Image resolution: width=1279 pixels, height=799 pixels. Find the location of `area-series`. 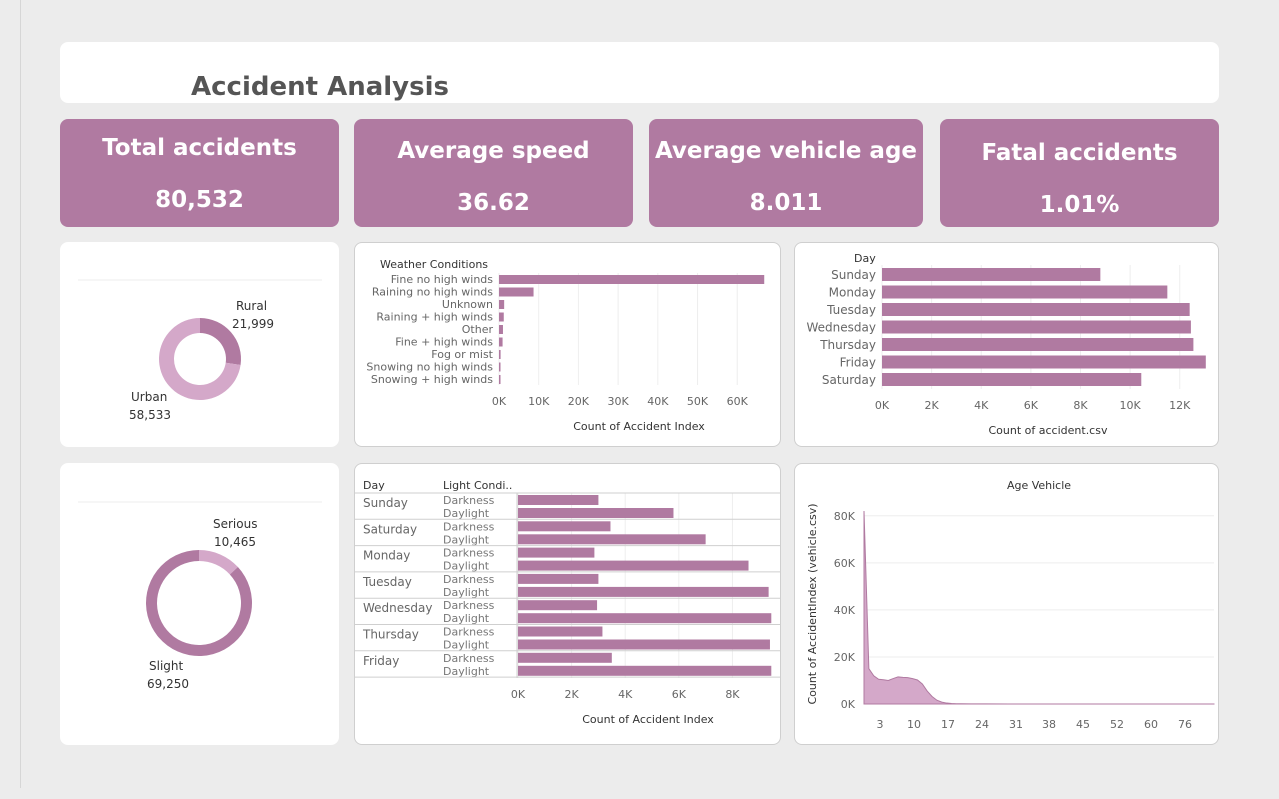

area-series is located at coordinates (1039, 608).